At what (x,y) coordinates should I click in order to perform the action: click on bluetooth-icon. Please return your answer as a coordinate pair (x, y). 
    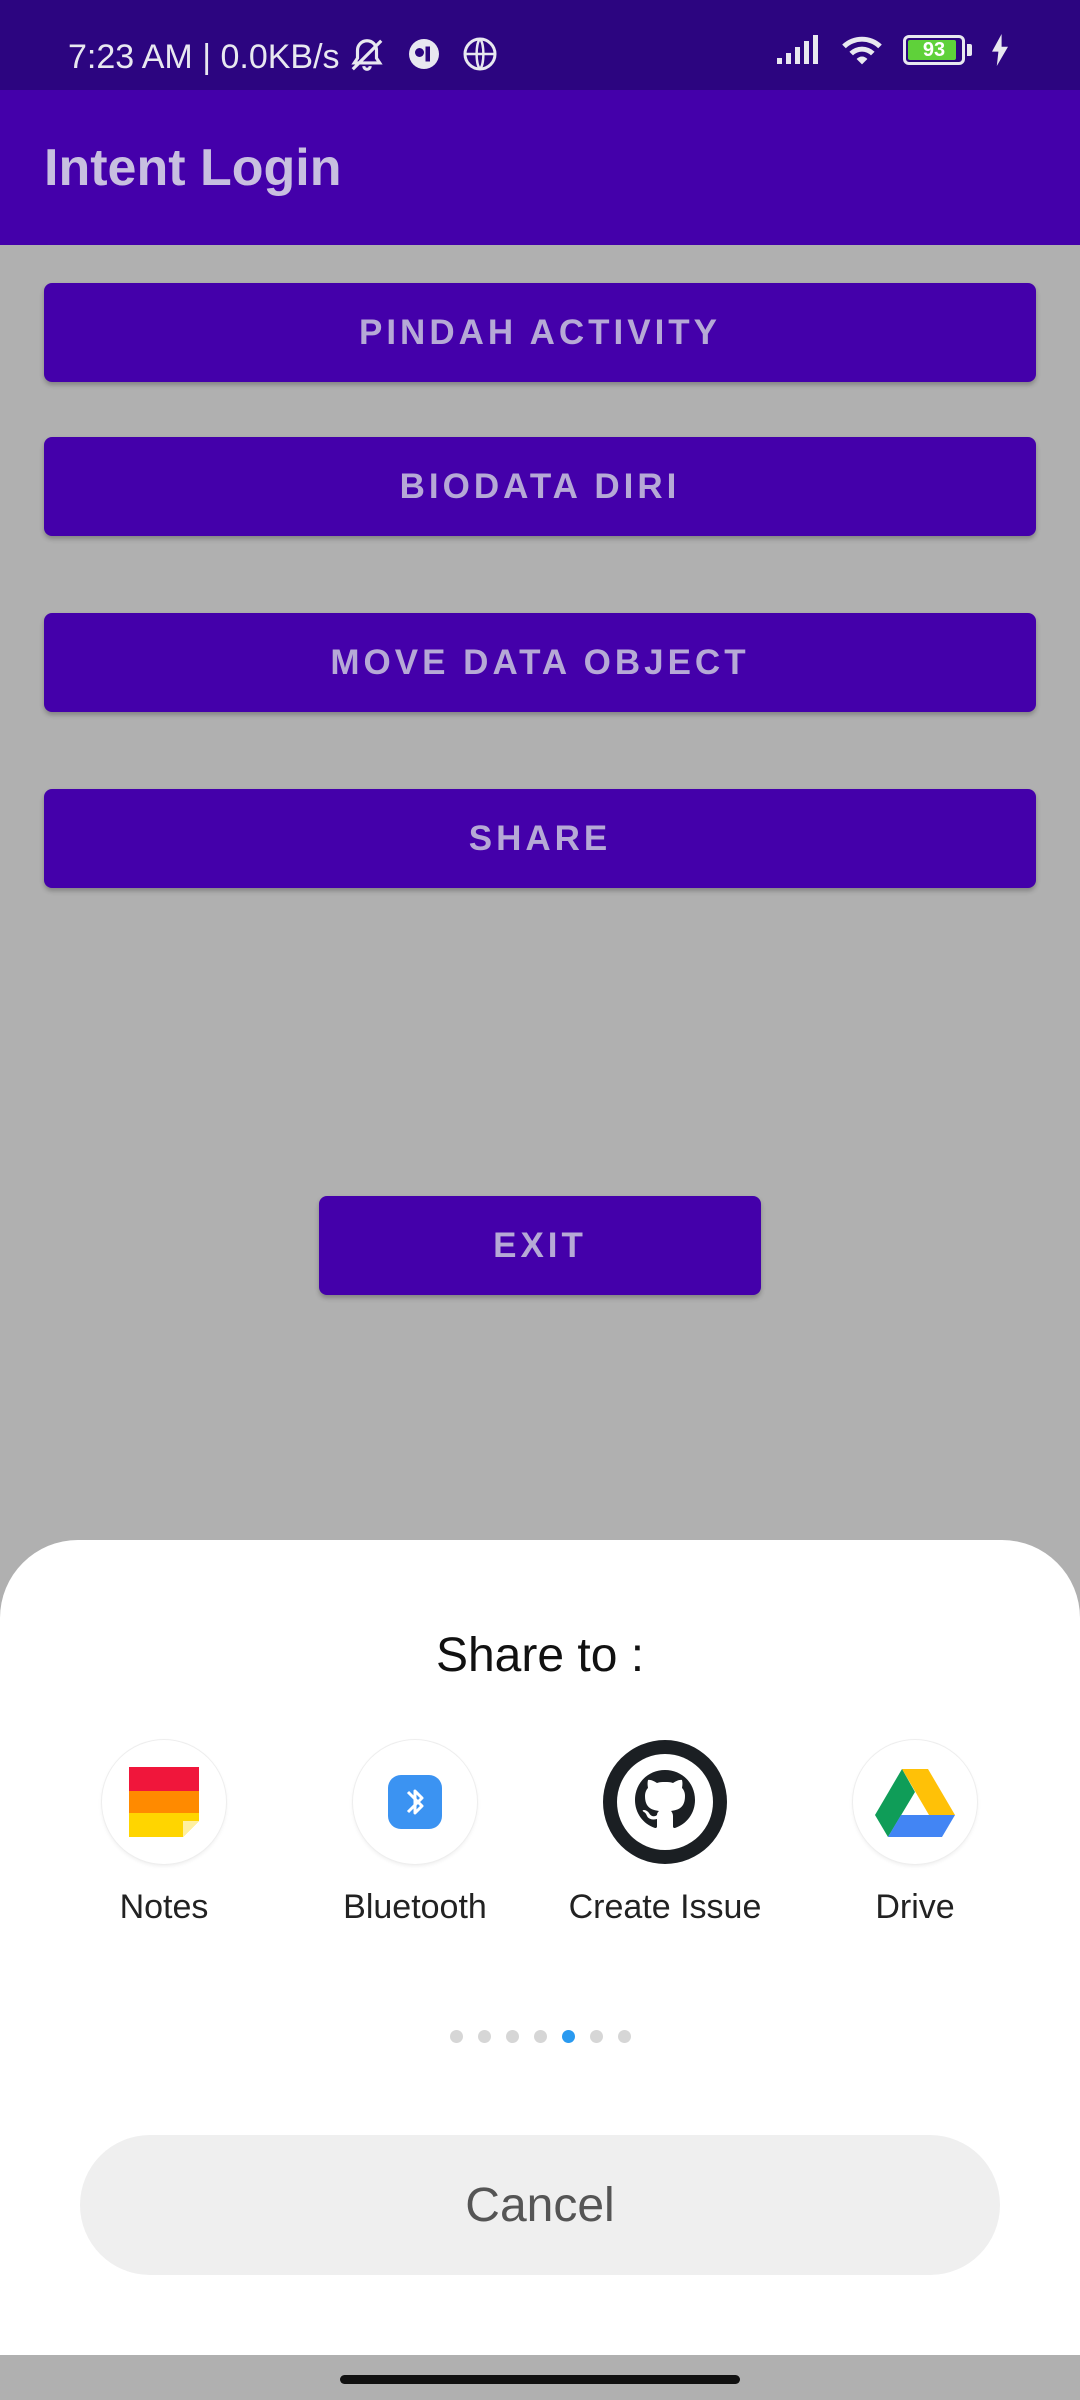
    Looking at the image, I should click on (415, 1802).